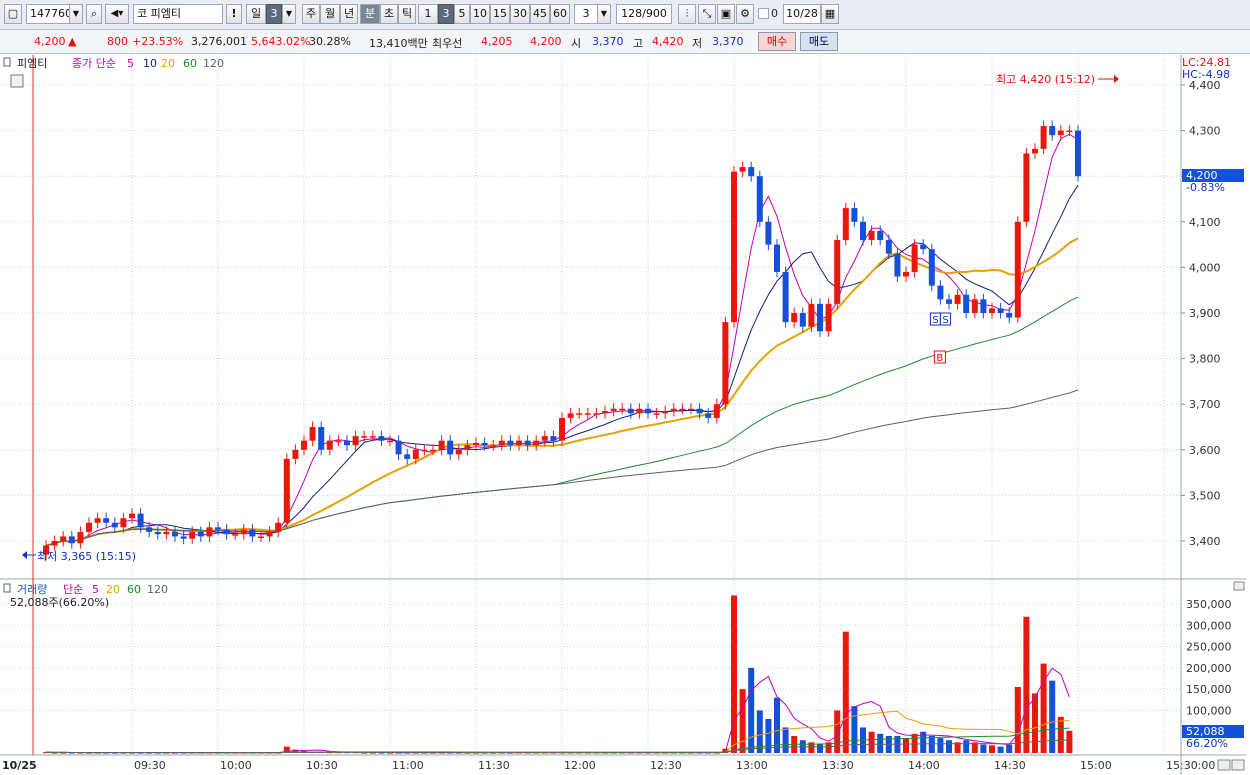  Describe the element at coordinates (256, 14) in the screenshot. I see `tab-day: 일` at that location.